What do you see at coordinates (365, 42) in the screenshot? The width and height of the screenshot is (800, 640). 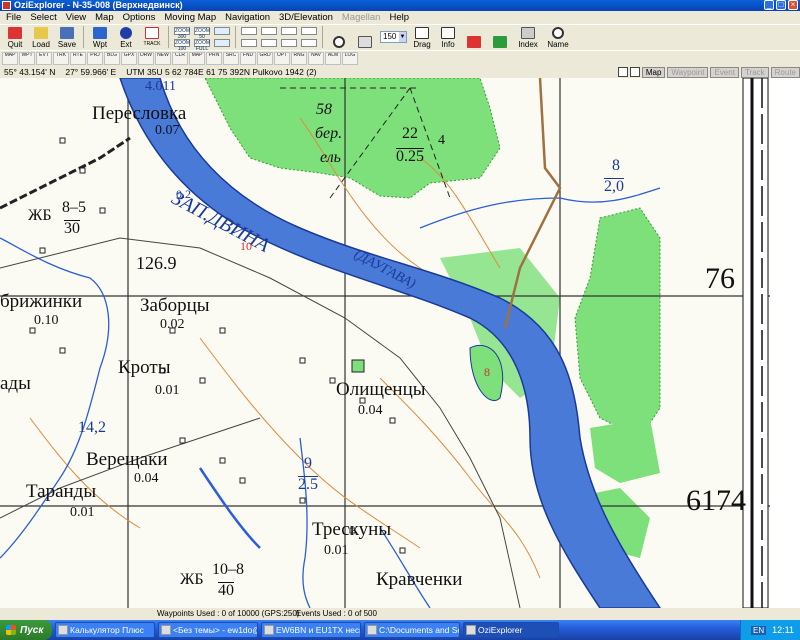 I see `print-icon` at bounding box center [365, 42].